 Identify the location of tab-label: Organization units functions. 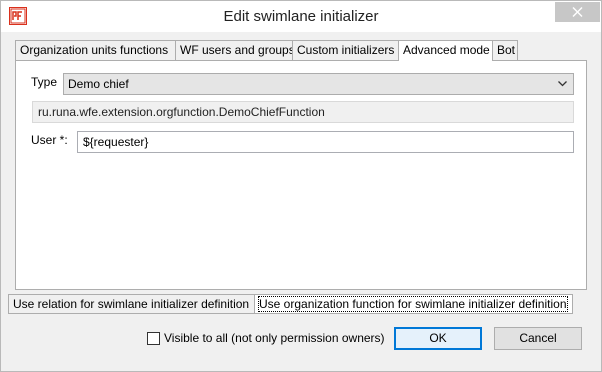
(94, 50).